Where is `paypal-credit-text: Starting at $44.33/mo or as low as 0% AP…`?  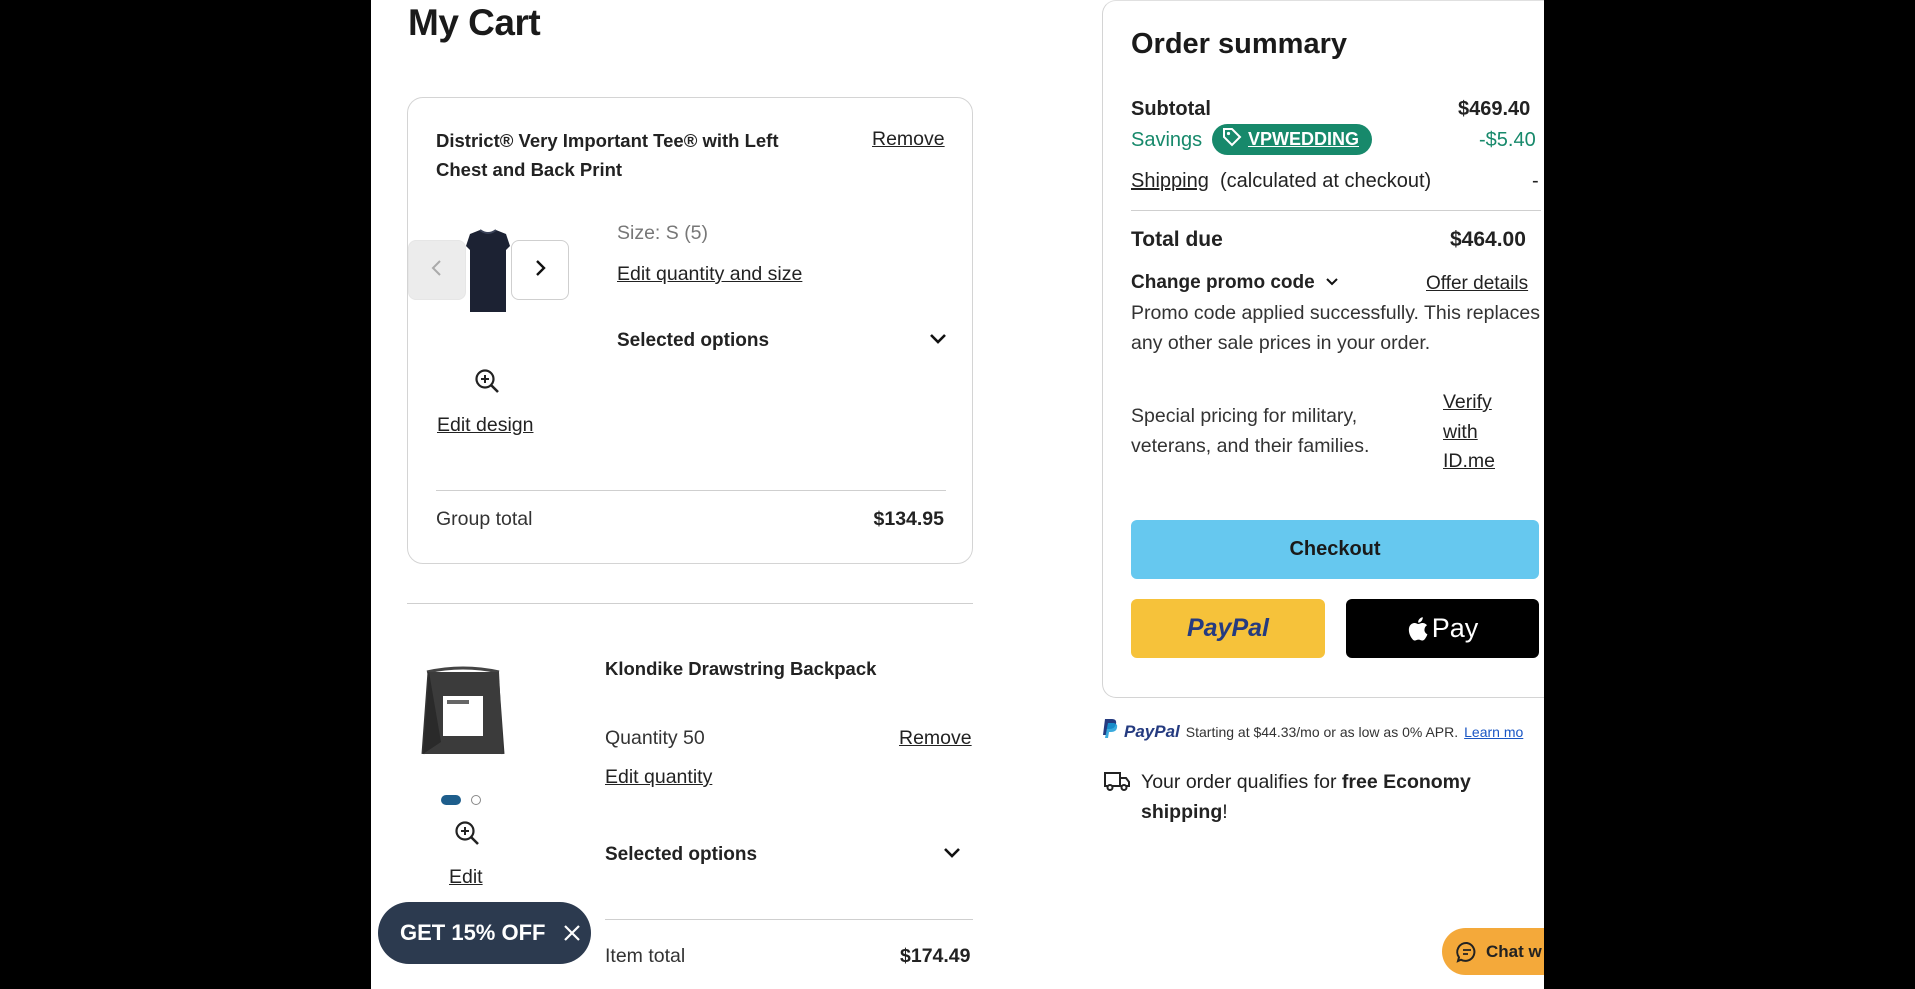
paypal-credit-text: Starting at $44.33/mo or as low as 0% AP… is located at coordinates (1322, 731).